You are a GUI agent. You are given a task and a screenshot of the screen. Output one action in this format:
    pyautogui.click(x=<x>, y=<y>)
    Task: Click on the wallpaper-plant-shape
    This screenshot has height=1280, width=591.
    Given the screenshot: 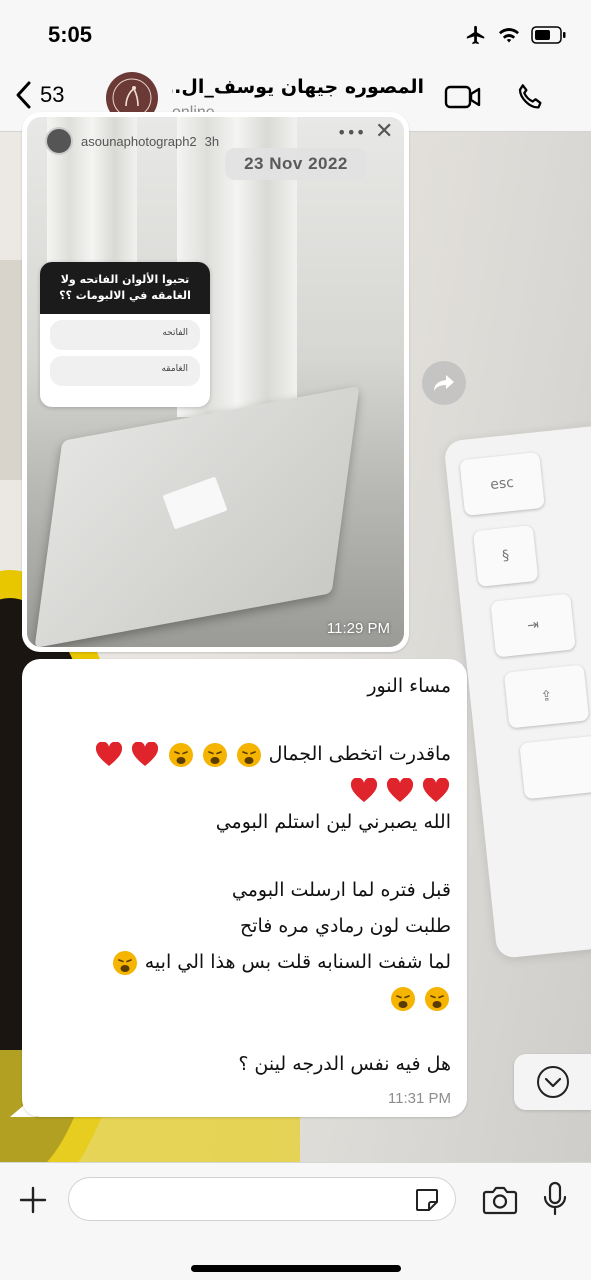 What is the action you would take?
    pyautogui.click(x=11, y=370)
    